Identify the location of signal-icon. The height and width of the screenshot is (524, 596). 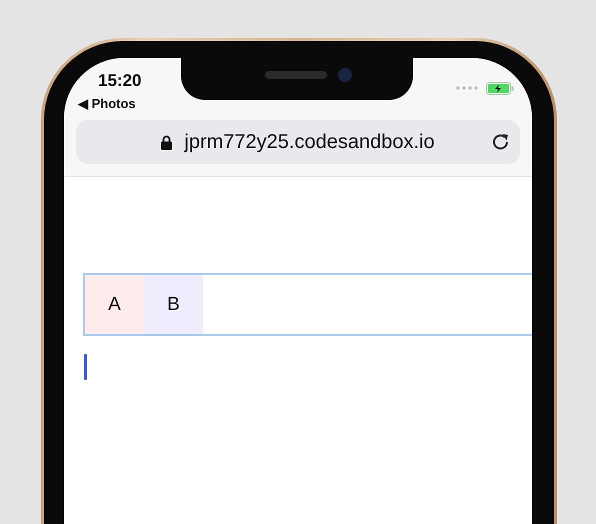
(467, 88).